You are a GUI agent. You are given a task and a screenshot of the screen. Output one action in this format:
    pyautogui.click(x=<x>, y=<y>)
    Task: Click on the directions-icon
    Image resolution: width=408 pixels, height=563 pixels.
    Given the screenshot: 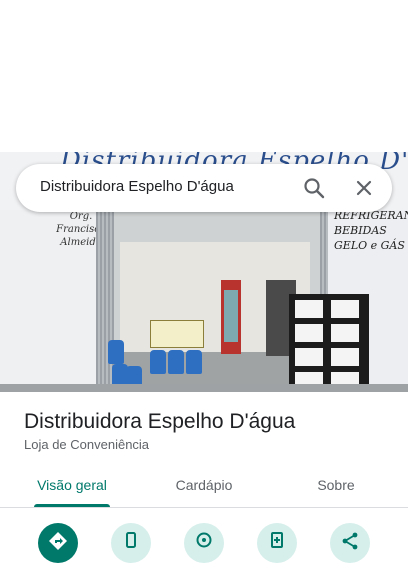 What is the action you would take?
    pyautogui.click(x=58, y=541)
    